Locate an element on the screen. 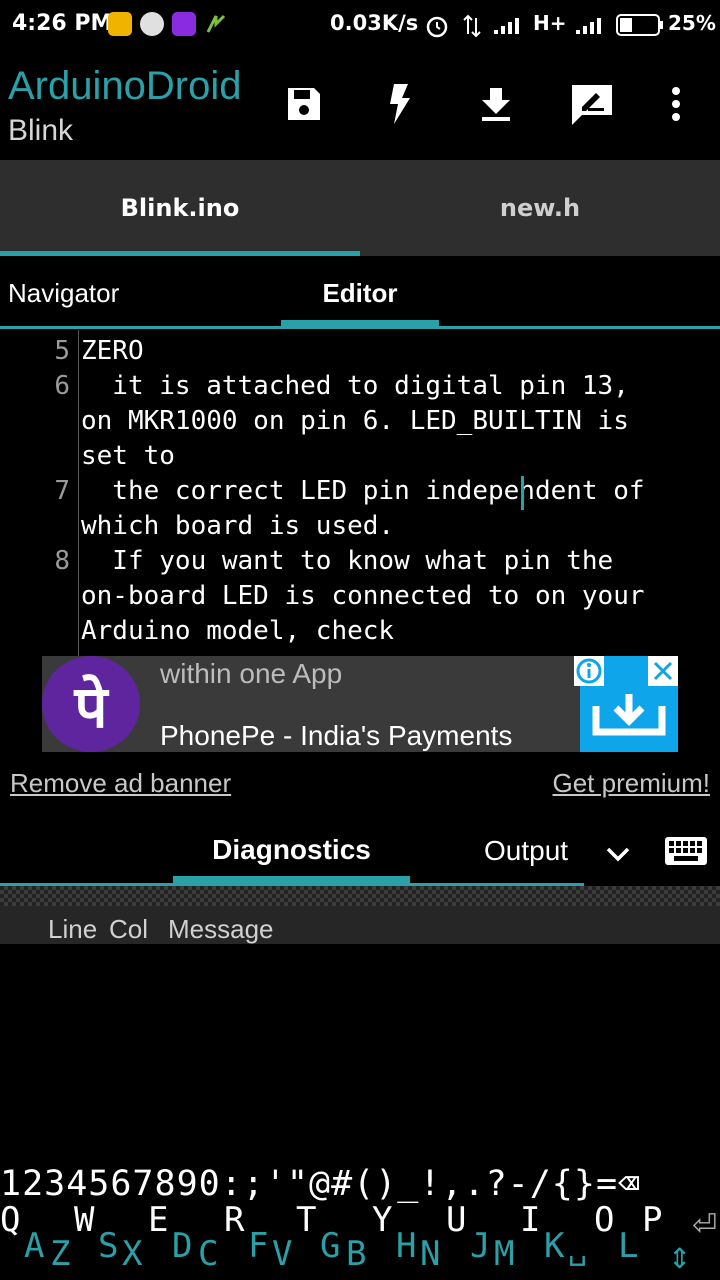  code-line-wrap: set to is located at coordinates (128, 456).